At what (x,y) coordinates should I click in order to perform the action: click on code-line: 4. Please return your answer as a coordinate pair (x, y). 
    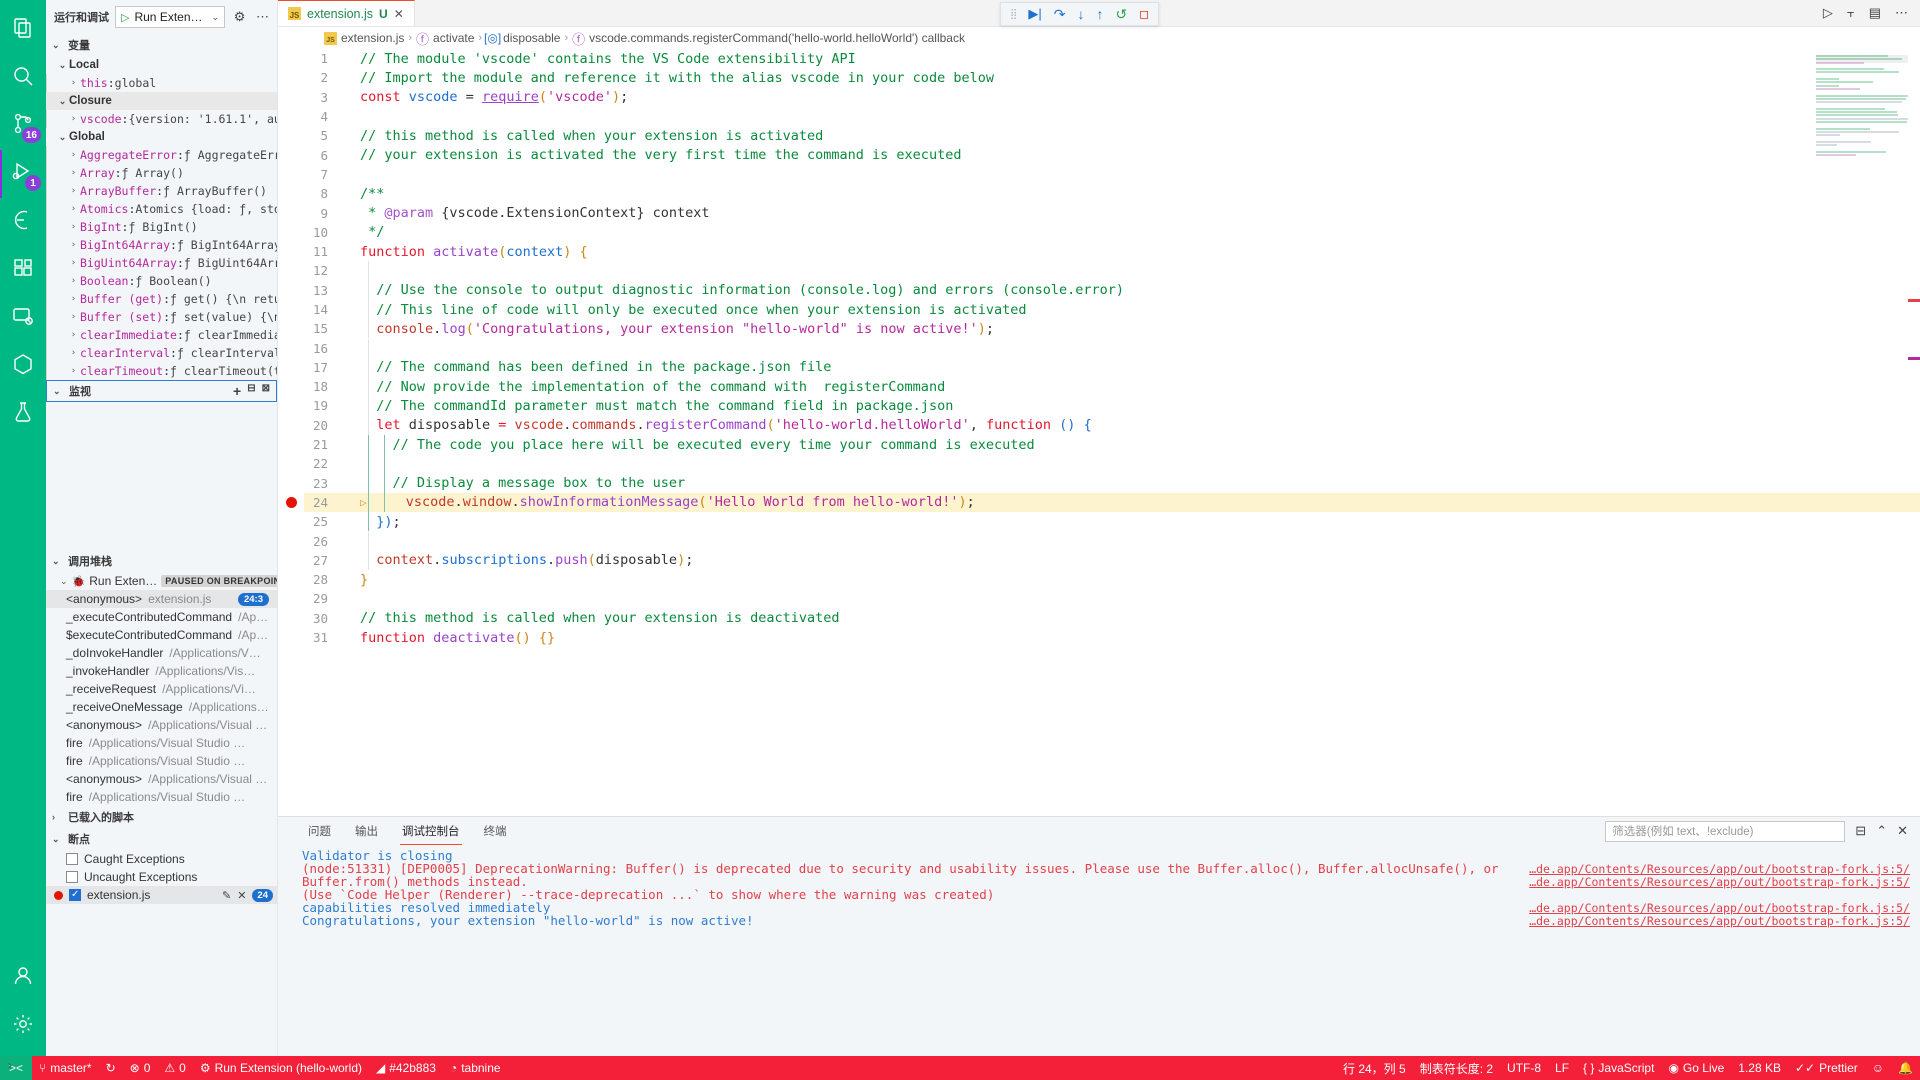
    Looking at the image, I should click on (1112, 116).